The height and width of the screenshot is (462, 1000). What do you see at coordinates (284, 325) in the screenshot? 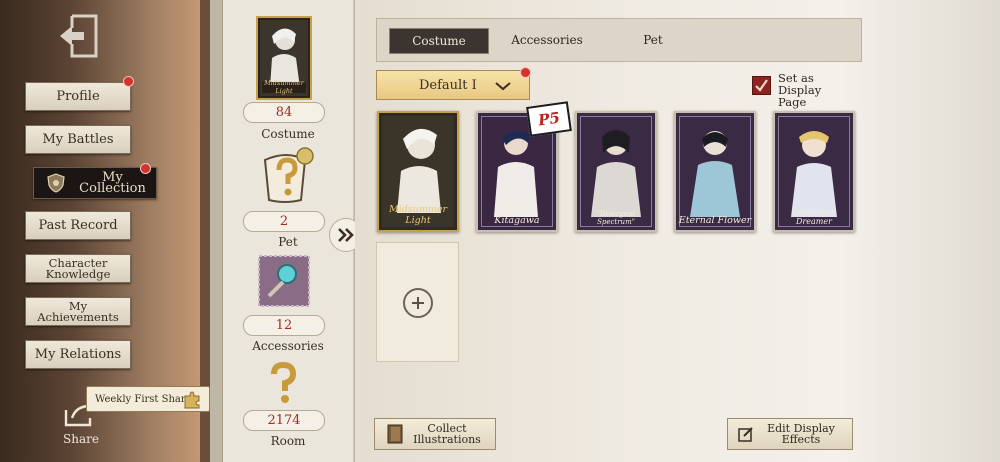
I see `accessories-count: 12` at bounding box center [284, 325].